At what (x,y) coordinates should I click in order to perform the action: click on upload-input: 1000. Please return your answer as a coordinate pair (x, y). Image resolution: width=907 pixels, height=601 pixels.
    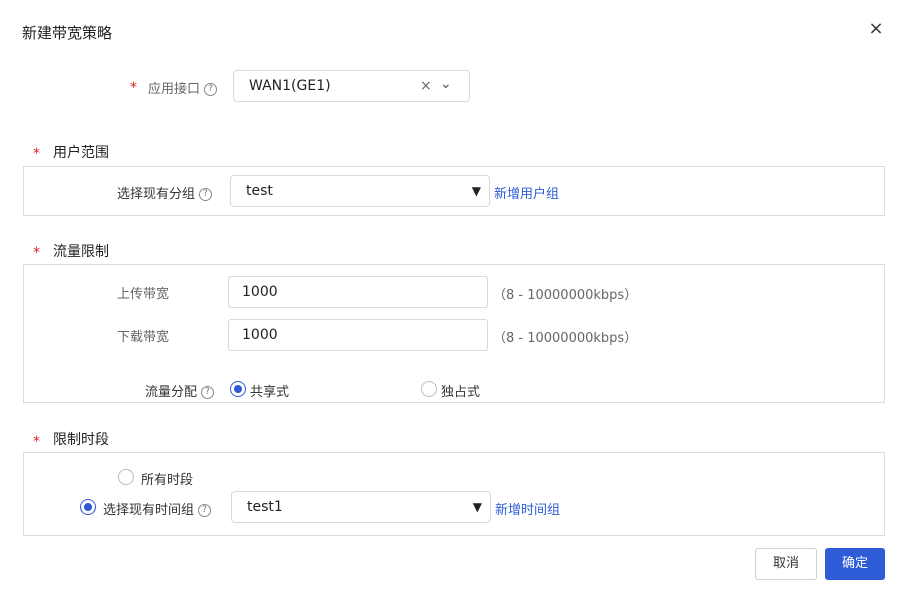
    Looking at the image, I should click on (358, 292).